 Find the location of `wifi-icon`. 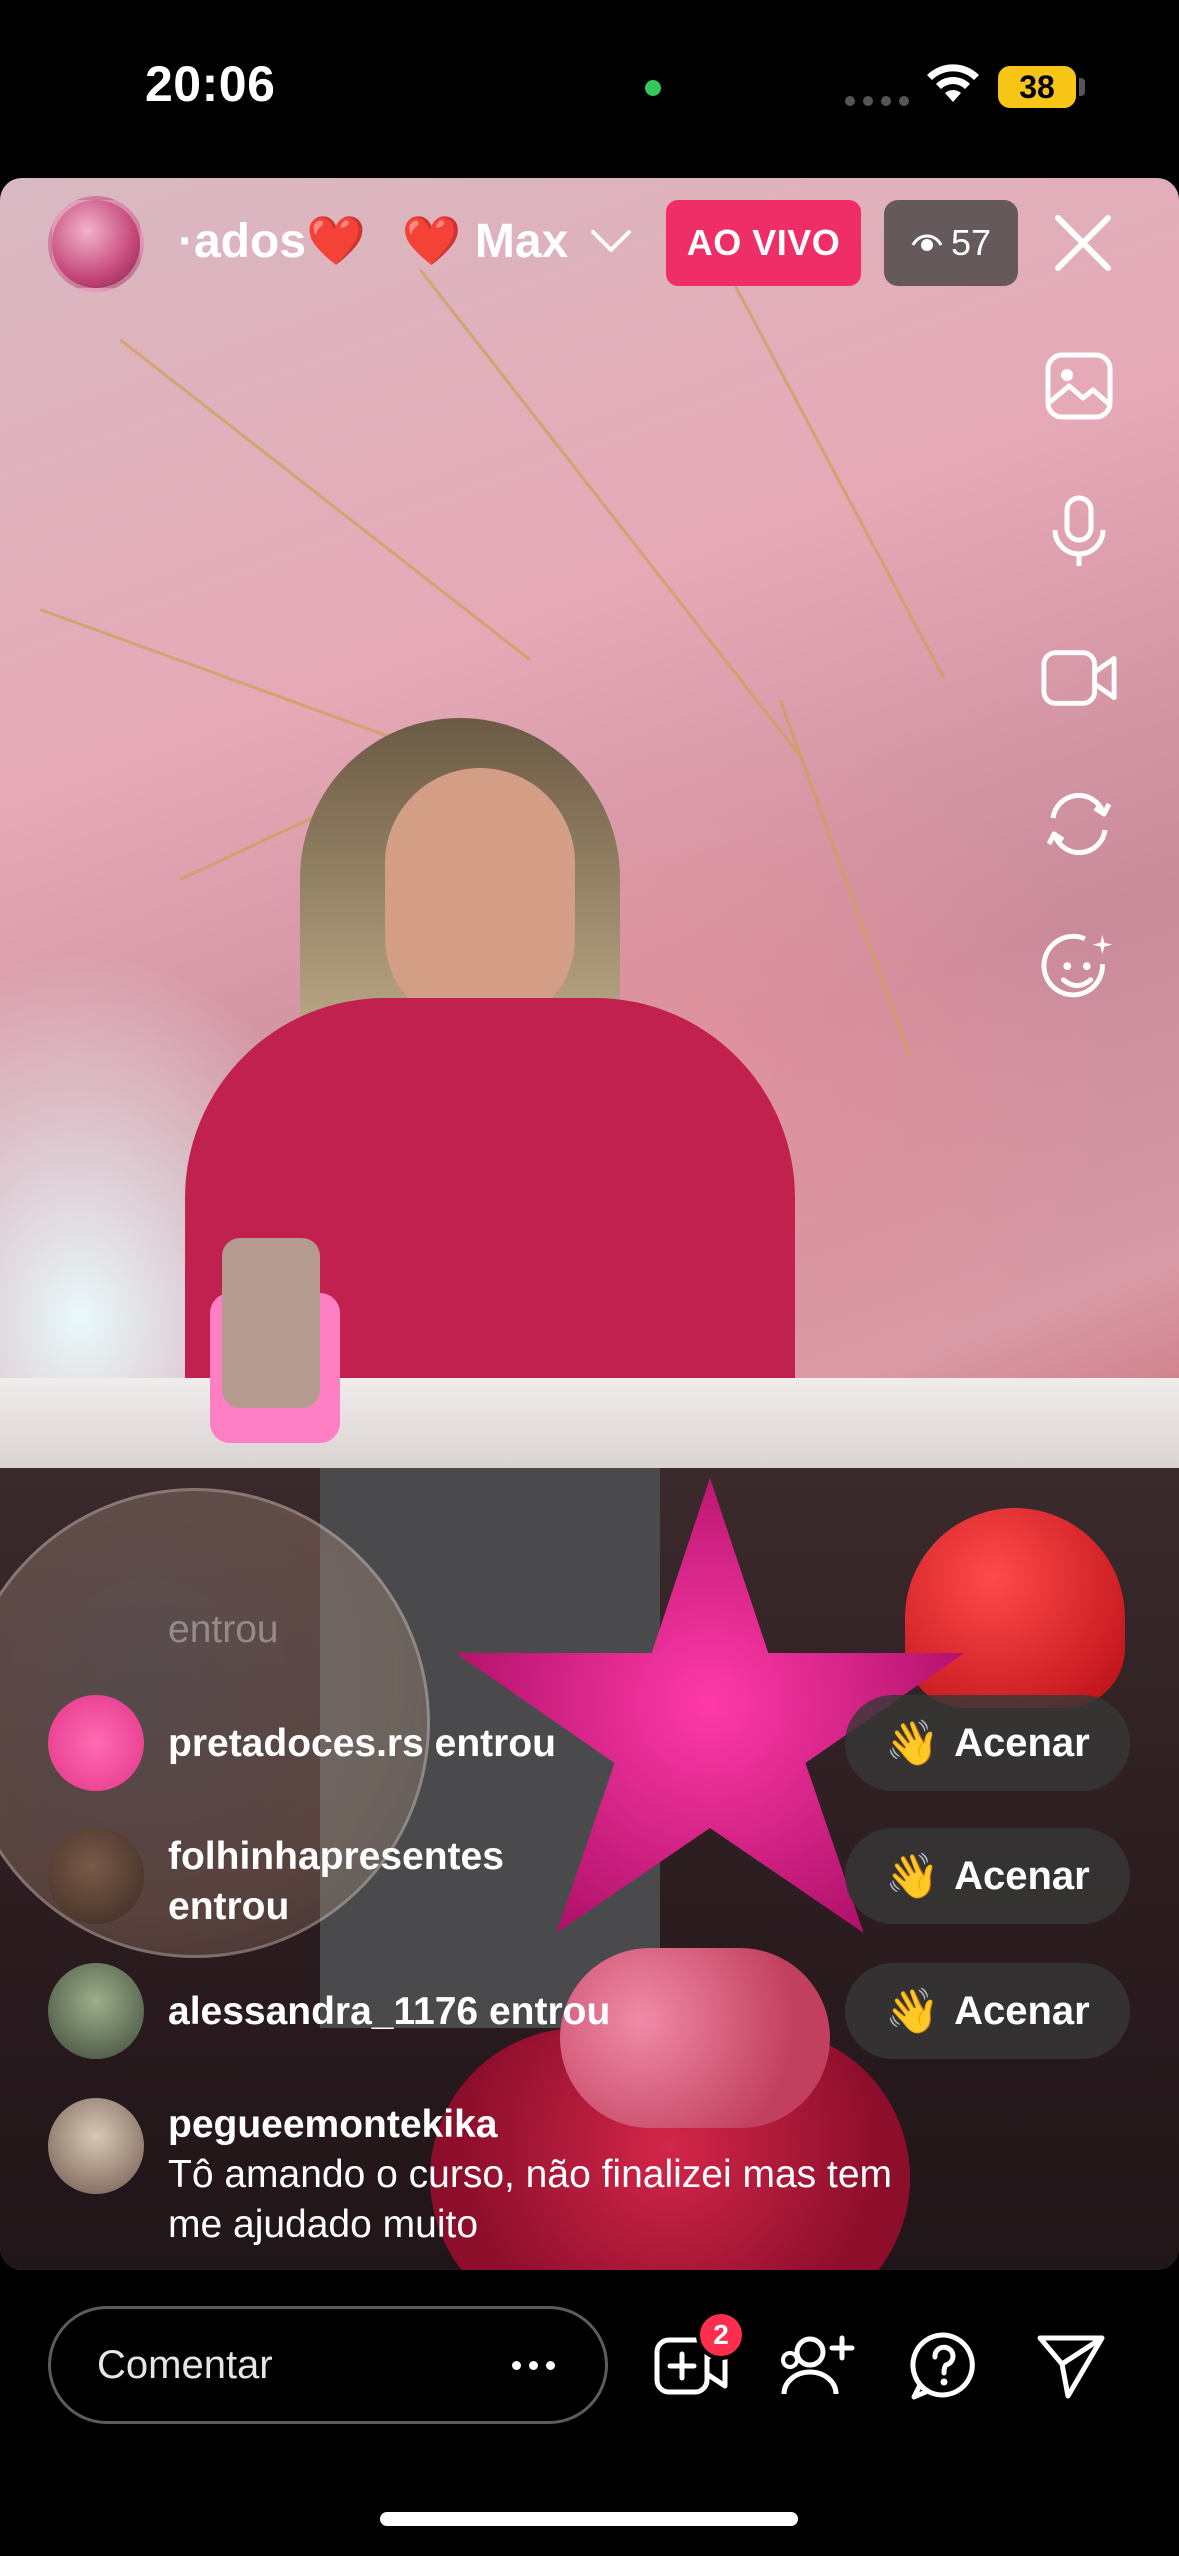

wifi-icon is located at coordinates (953, 83).